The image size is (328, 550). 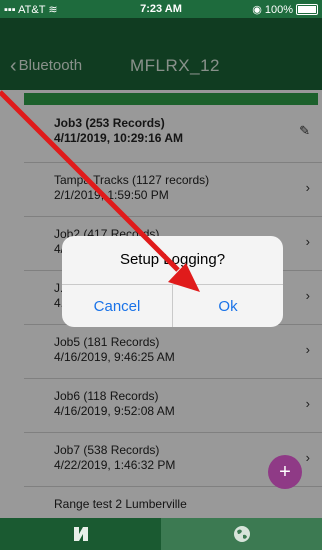 What do you see at coordinates (307, 9) in the screenshot?
I see `battery-icon` at bounding box center [307, 9].